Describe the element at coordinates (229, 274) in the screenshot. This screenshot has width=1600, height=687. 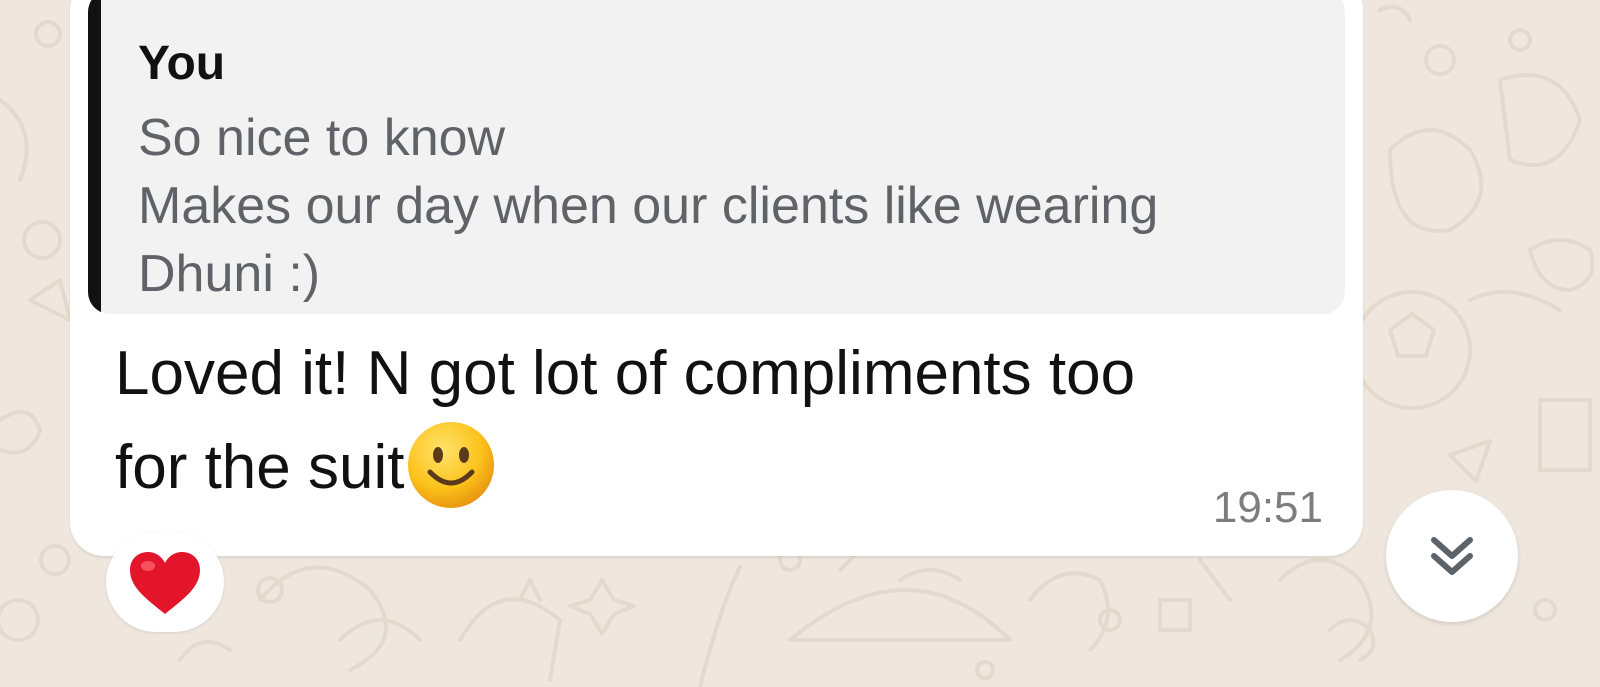
I see `quoted-line: Dhuni :)` at that location.